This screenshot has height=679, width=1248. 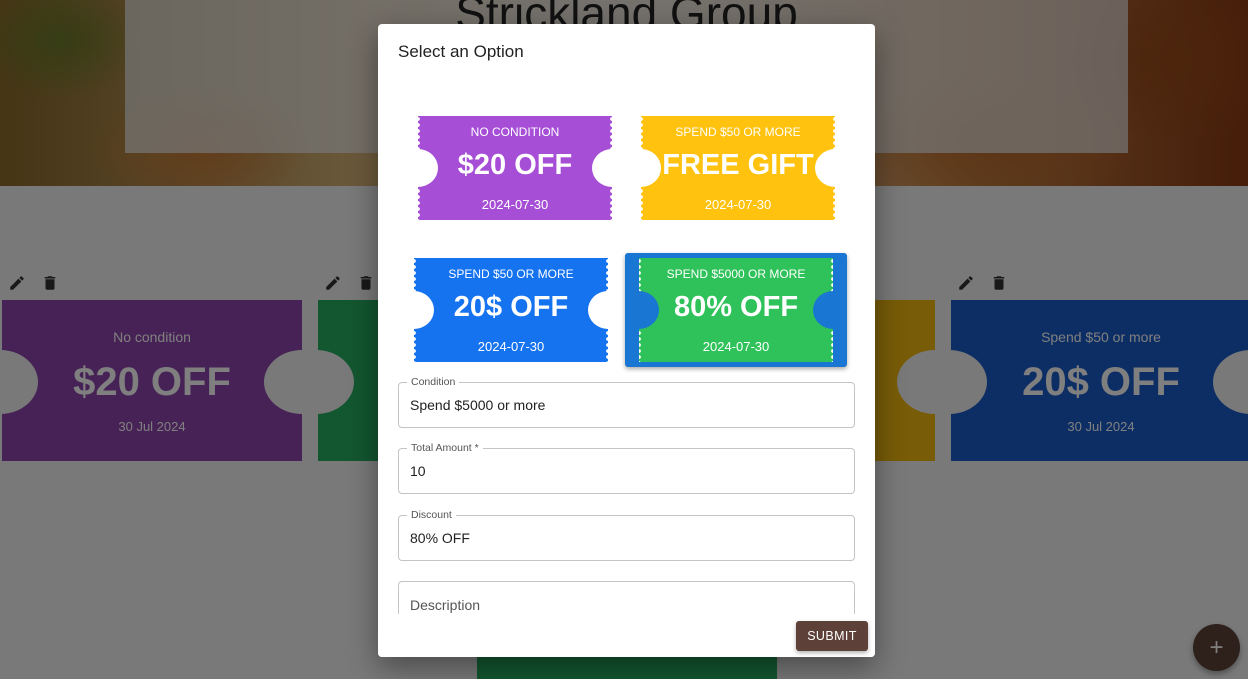 What do you see at coordinates (736, 307) in the screenshot?
I see `option-discount: 80% OFF` at bounding box center [736, 307].